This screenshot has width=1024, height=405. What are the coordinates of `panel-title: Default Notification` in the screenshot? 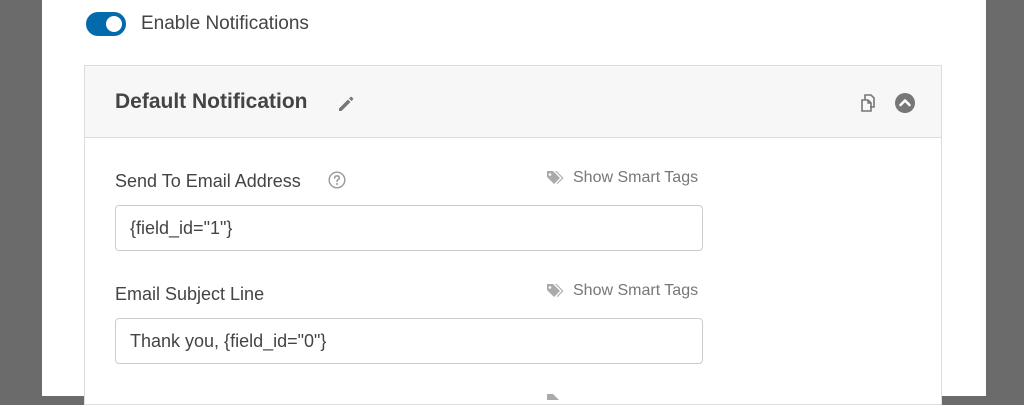 It's located at (211, 101).